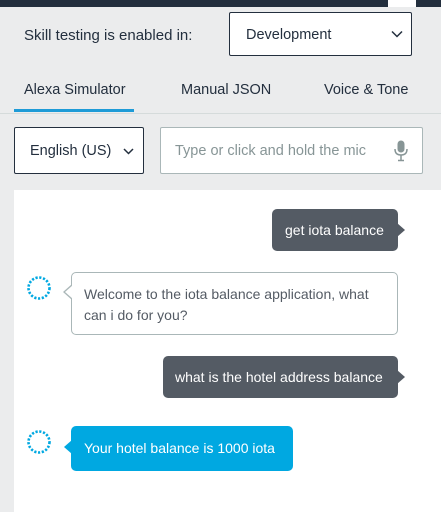 The height and width of the screenshot is (512, 441). I want to click on environment-select: Development, so click(320, 34).